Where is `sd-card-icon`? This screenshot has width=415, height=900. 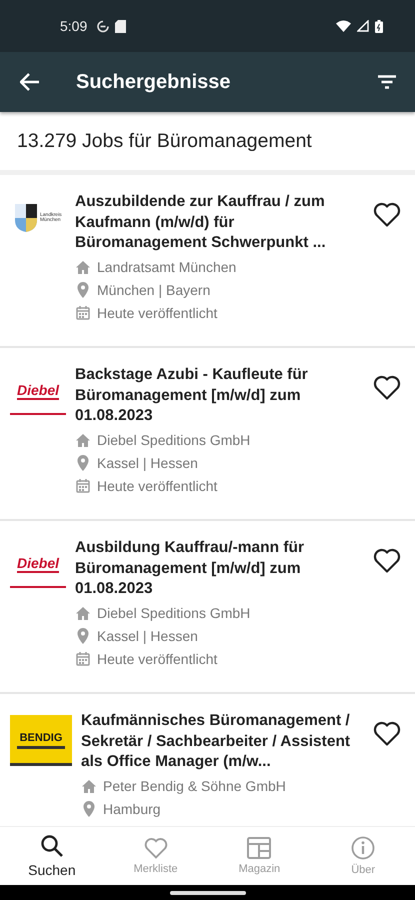 sd-card-icon is located at coordinates (120, 26).